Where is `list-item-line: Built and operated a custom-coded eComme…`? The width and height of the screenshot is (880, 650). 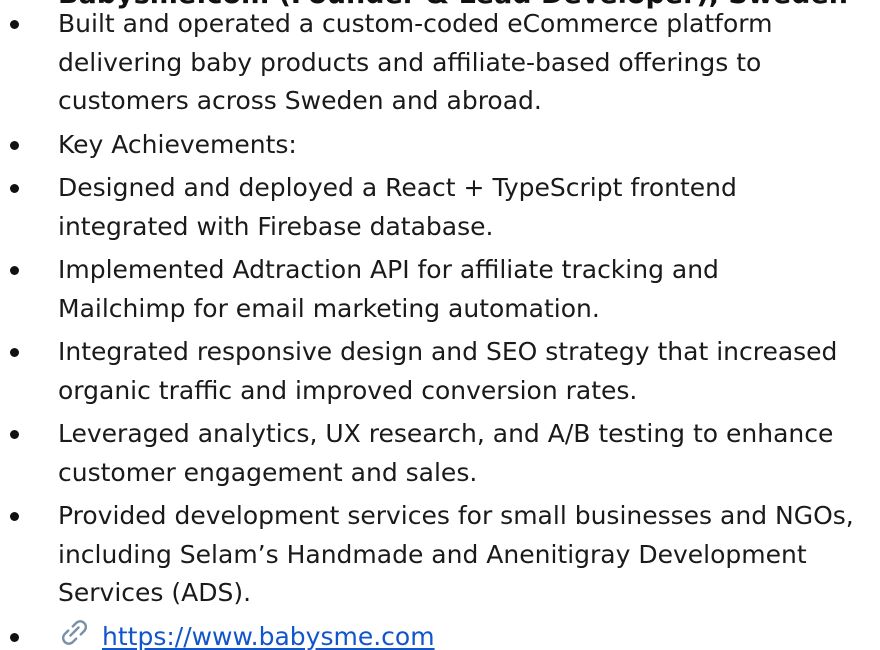 list-item-line: Built and operated a custom-coded eComme… is located at coordinates (415, 23).